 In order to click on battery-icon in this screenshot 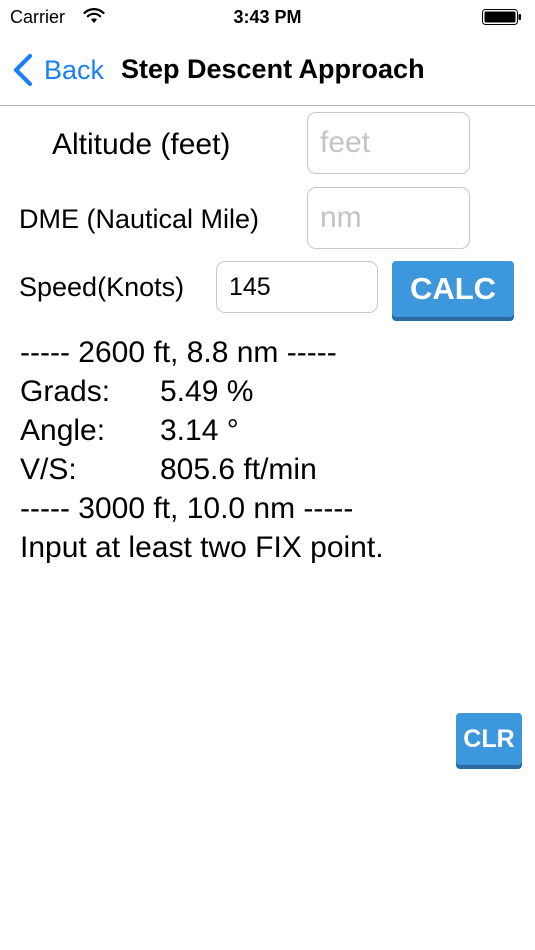, I will do `click(501, 17)`.